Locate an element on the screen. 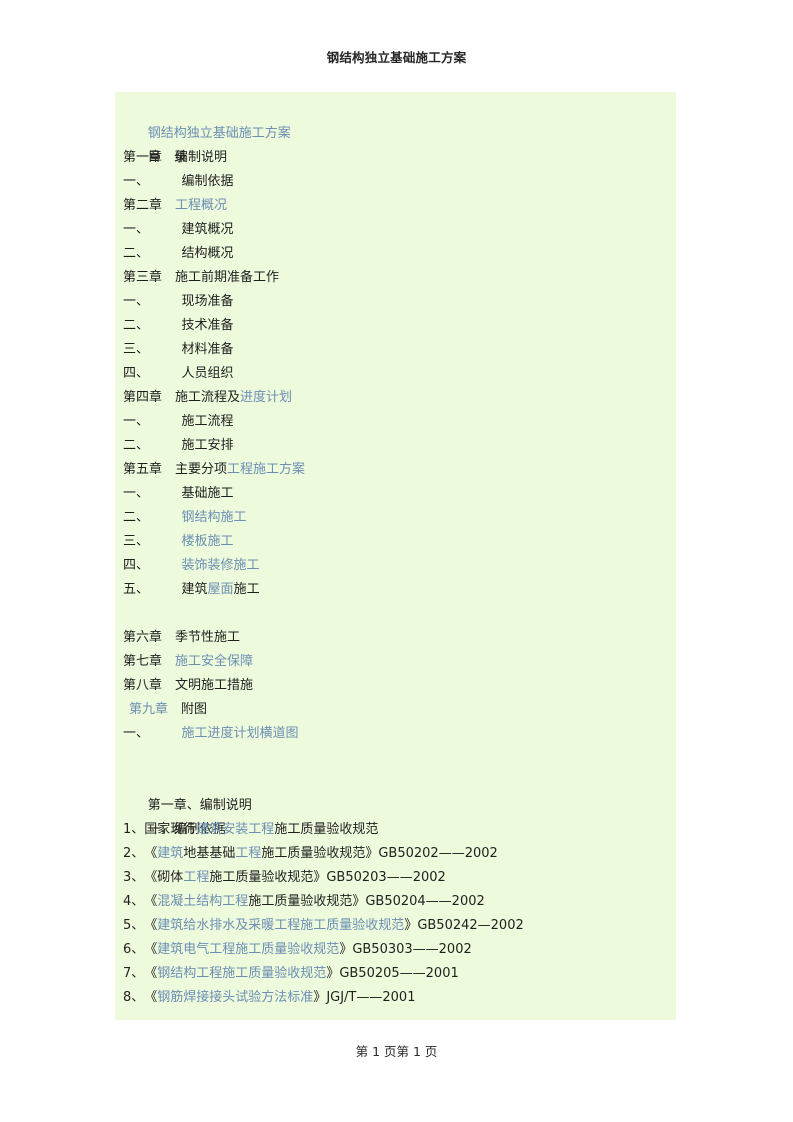 The image size is (793, 1122). text-run: 施工流程 is located at coordinates (207, 421).